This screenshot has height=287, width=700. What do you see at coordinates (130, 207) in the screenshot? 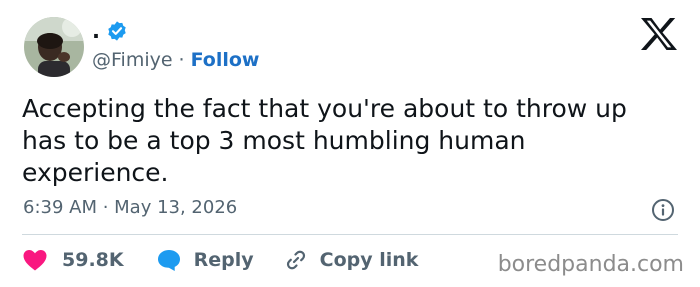
I see `tweet-timestamp: 6:39 AM · May 13, 2026` at bounding box center [130, 207].